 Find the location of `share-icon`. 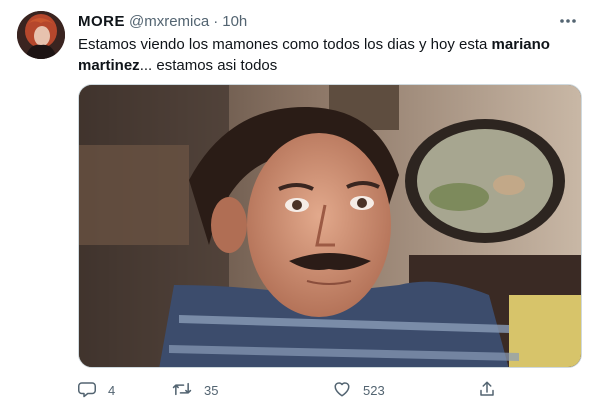

share-icon is located at coordinates (487, 390).